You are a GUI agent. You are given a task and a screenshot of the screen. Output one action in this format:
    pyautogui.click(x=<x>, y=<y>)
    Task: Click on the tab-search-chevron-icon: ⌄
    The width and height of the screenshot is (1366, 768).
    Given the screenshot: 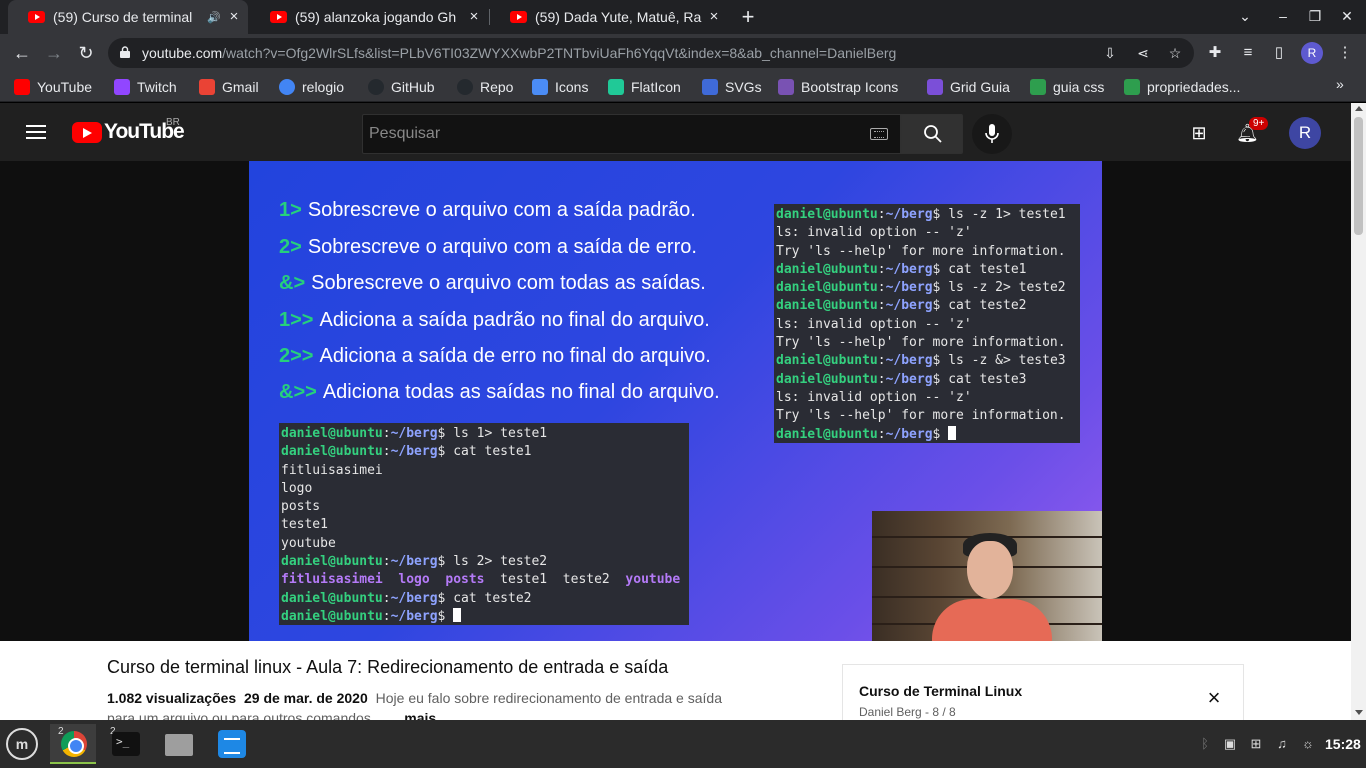 What is the action you would take?
    pyautogui.click(x=1245, y=16)
    